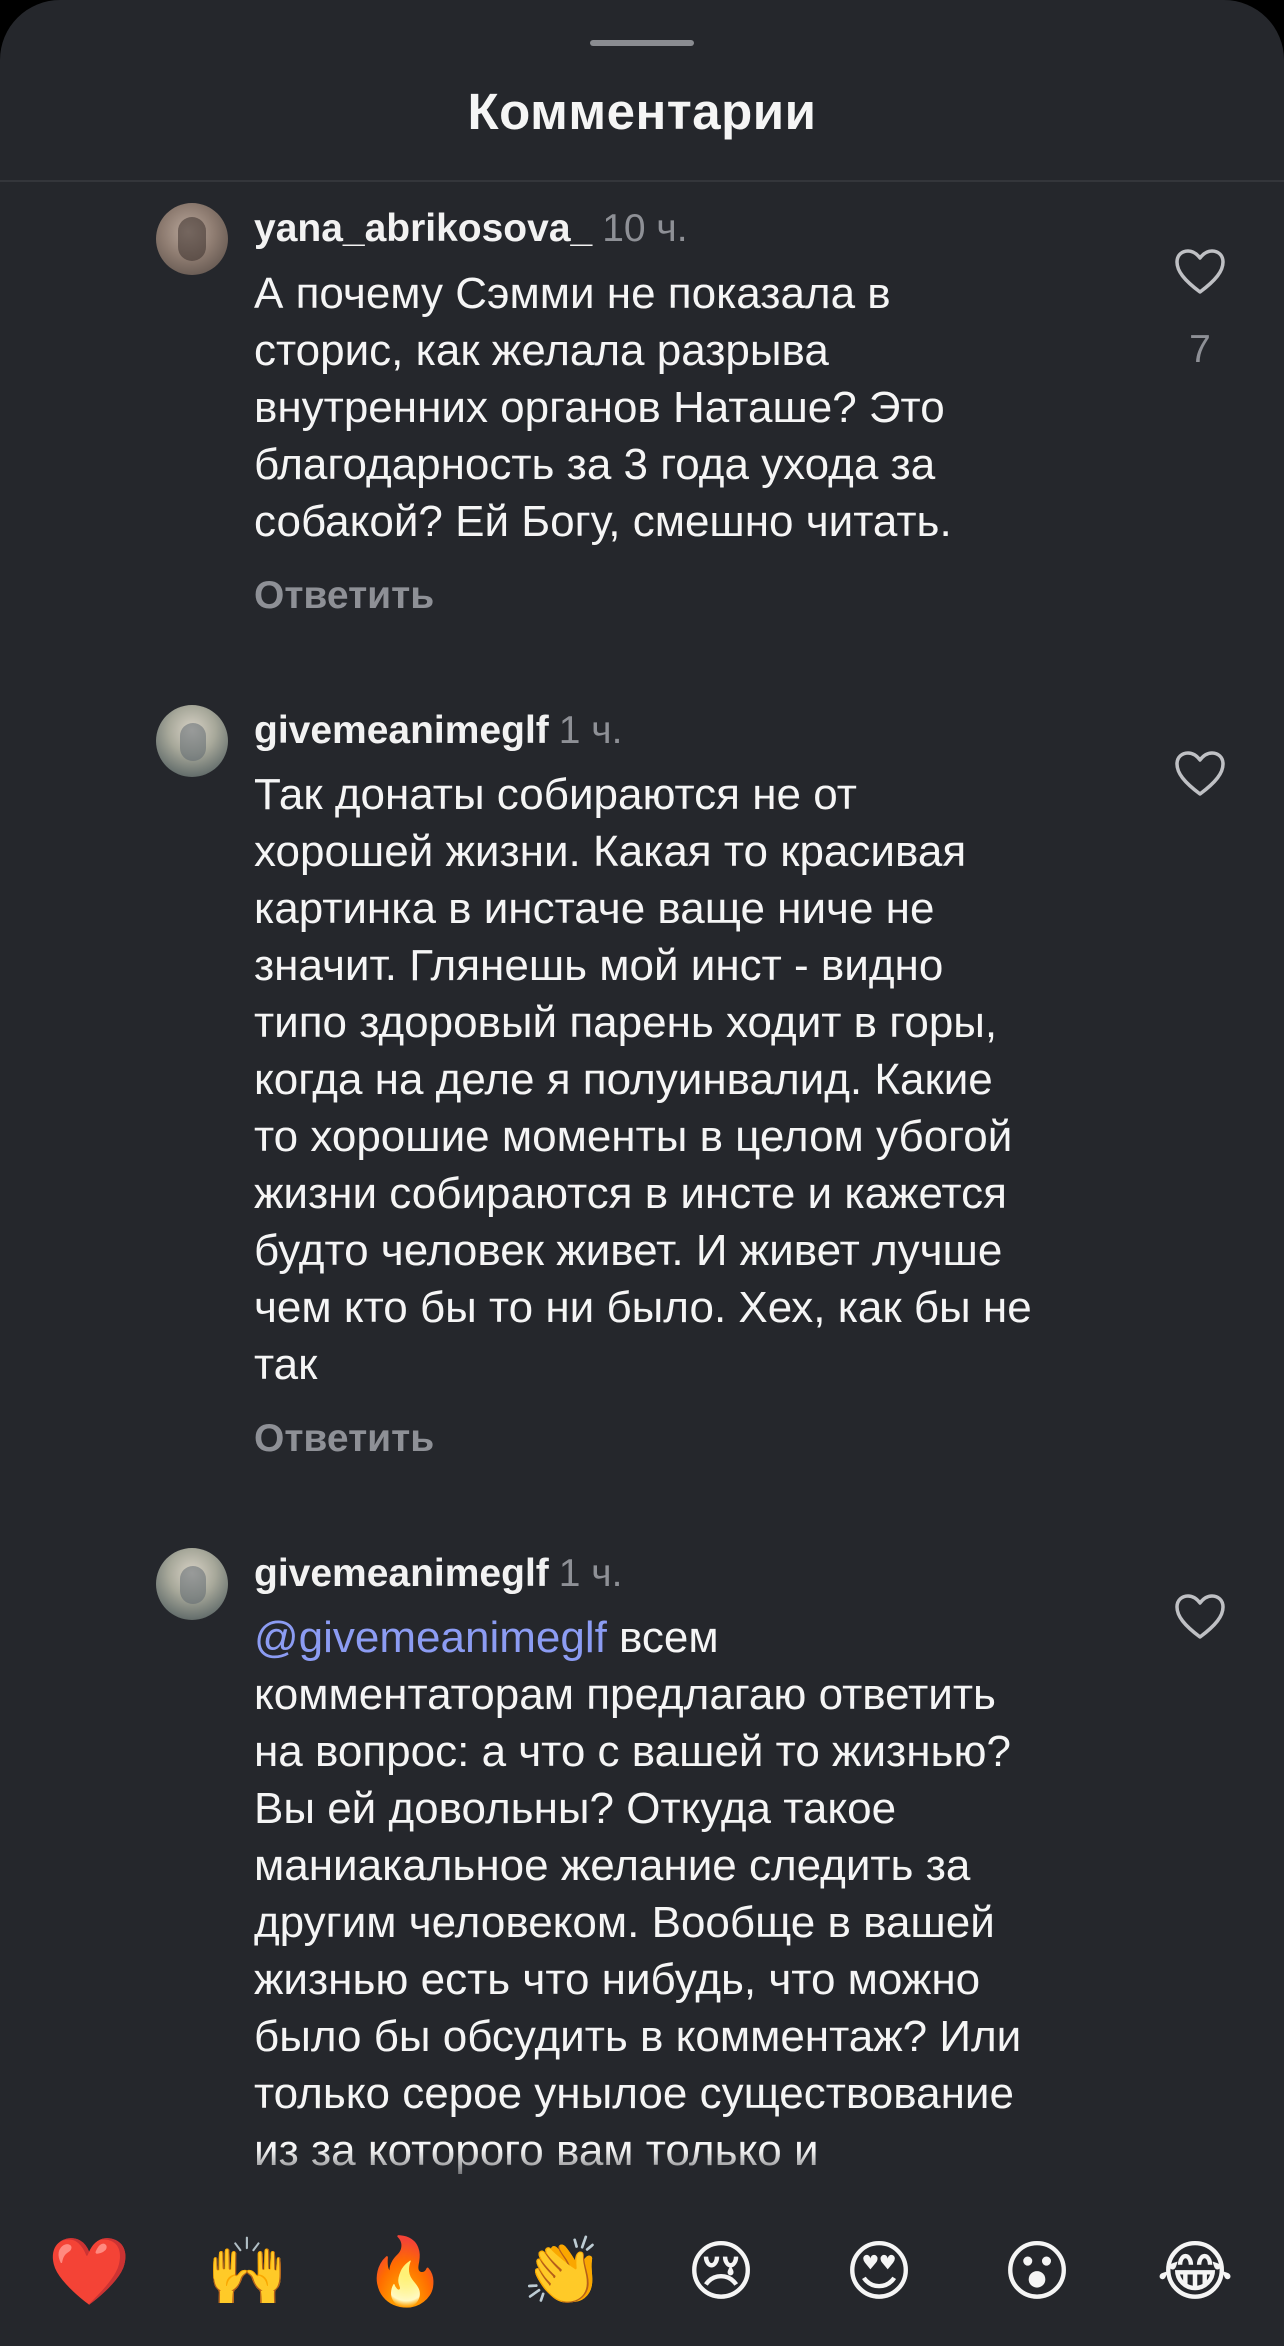 Image resolution: width=1284 pixels, height=2346 pixels. I want to click on sheet-title: Комментарии, so click(642, 111).